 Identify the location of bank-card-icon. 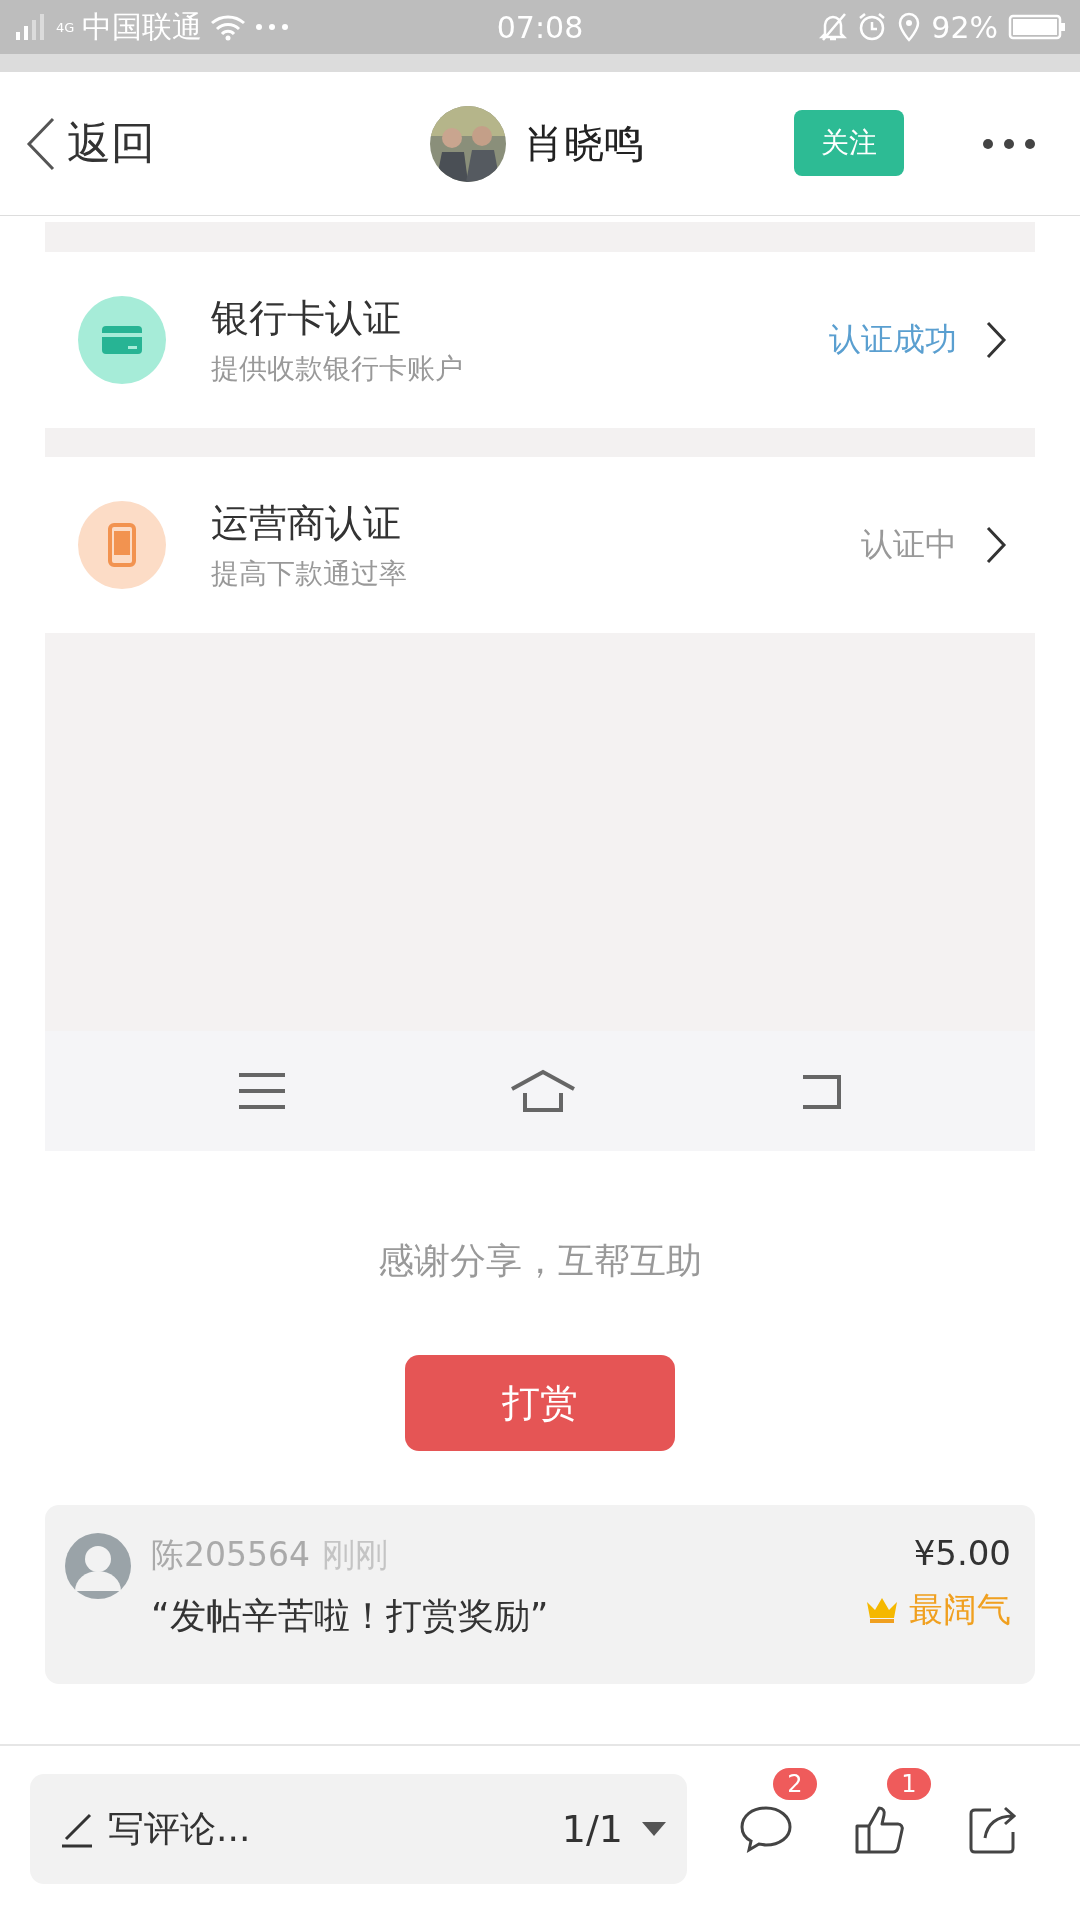
(122, 340).